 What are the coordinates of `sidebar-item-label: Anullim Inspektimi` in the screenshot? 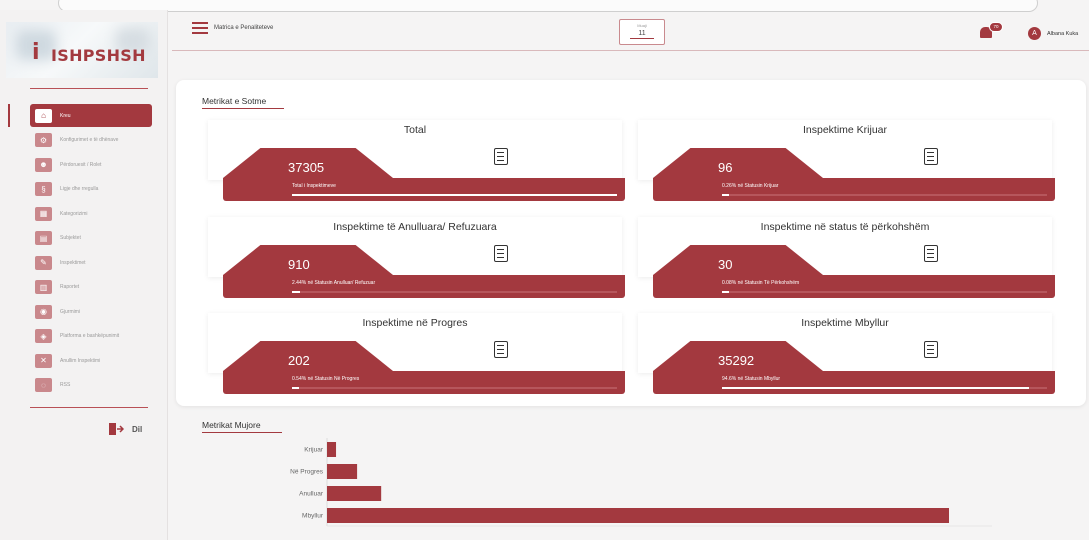 It's located at (80, 360).